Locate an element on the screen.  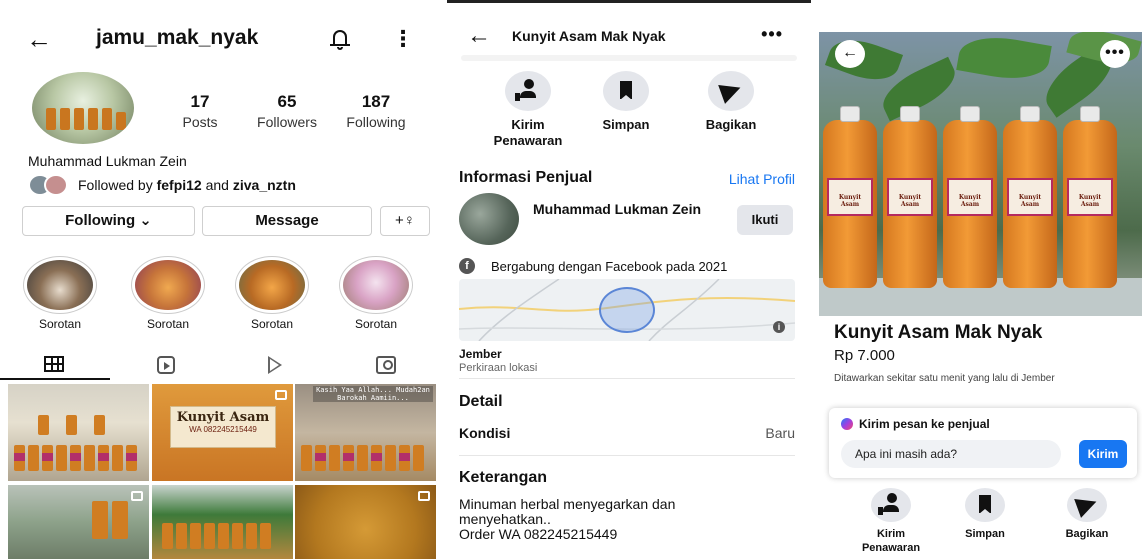
bookmark-icon is located at coordinates (626, 90).